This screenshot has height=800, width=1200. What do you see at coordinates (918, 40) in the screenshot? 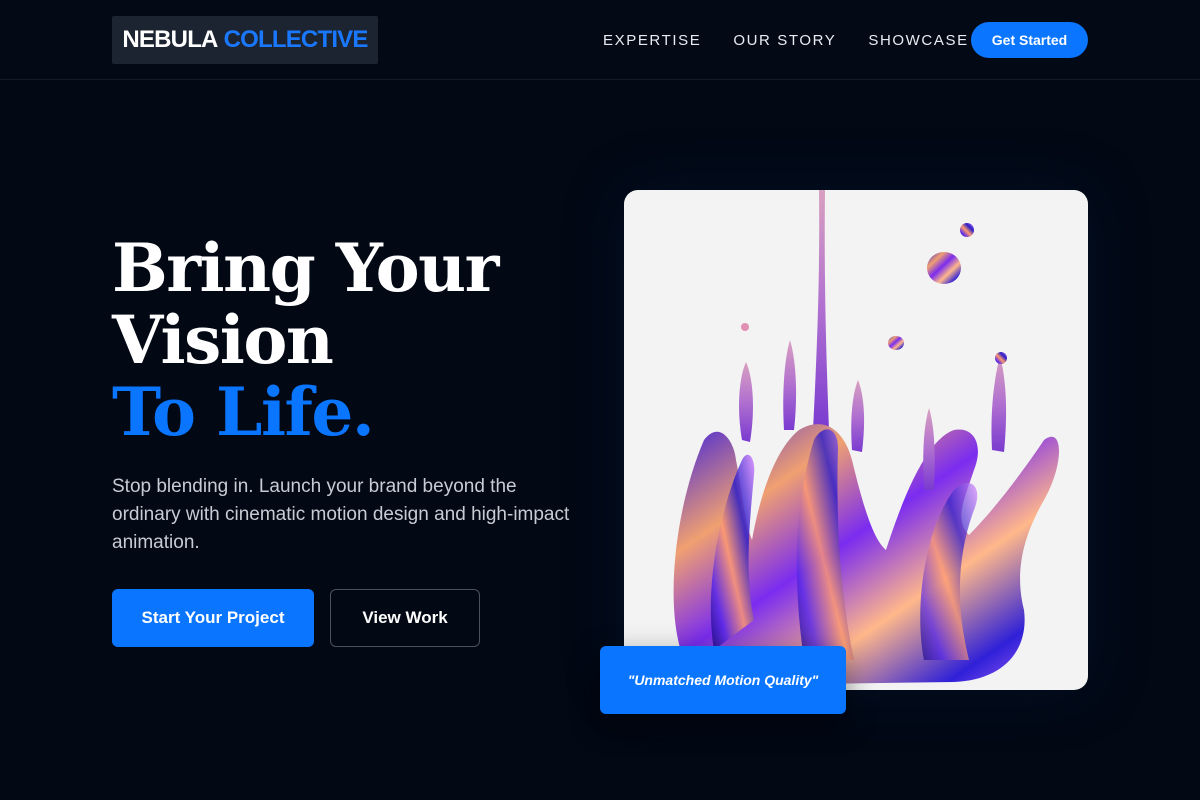
I see `nav-link-showcase: SHOWCASE` at bounding box center [918, 40].